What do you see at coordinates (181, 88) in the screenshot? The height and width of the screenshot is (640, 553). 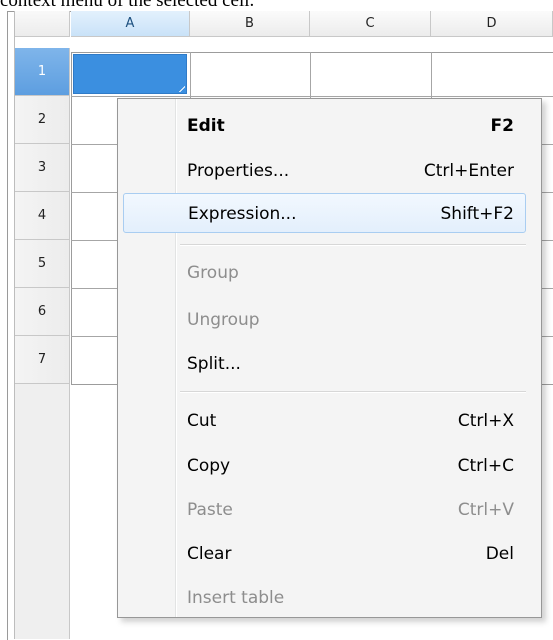 I see `resize-grip-icon` at bounding box center [181, 88].